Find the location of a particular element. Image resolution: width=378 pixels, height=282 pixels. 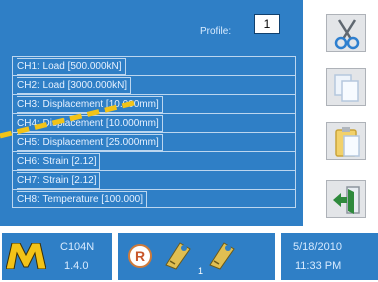

channel-label: CH1: Load [500.000kN] is located at coordinates (71, 66).